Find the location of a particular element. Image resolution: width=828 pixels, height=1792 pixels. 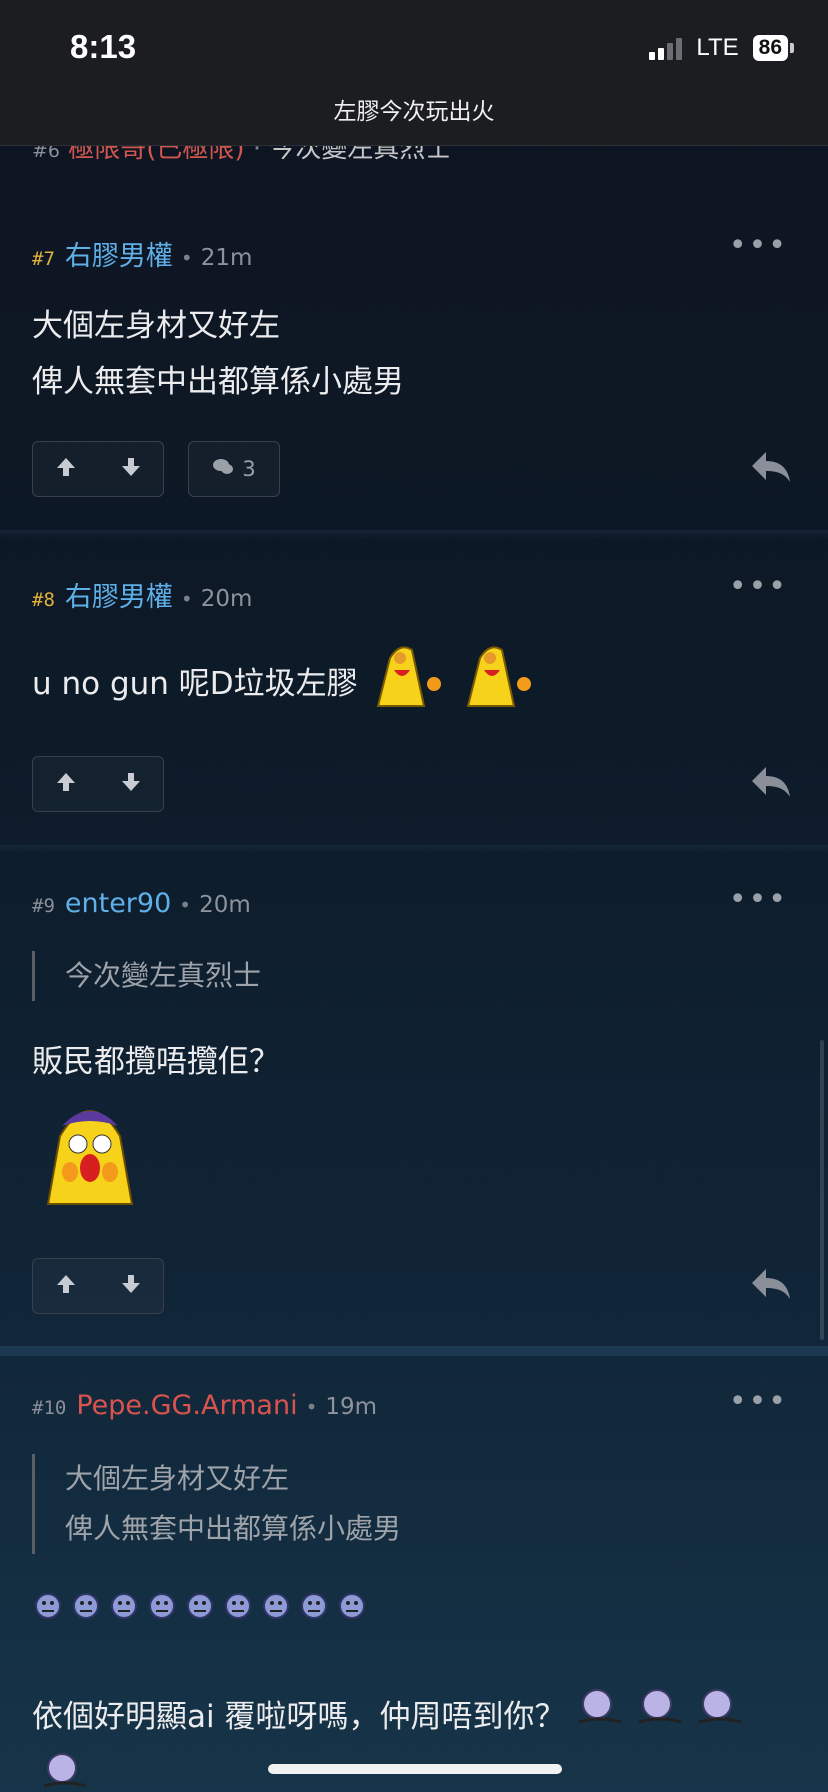

top-bar: 8:13 LTE 86 左膠今次玩出火 is located at coordinates (414, 73).